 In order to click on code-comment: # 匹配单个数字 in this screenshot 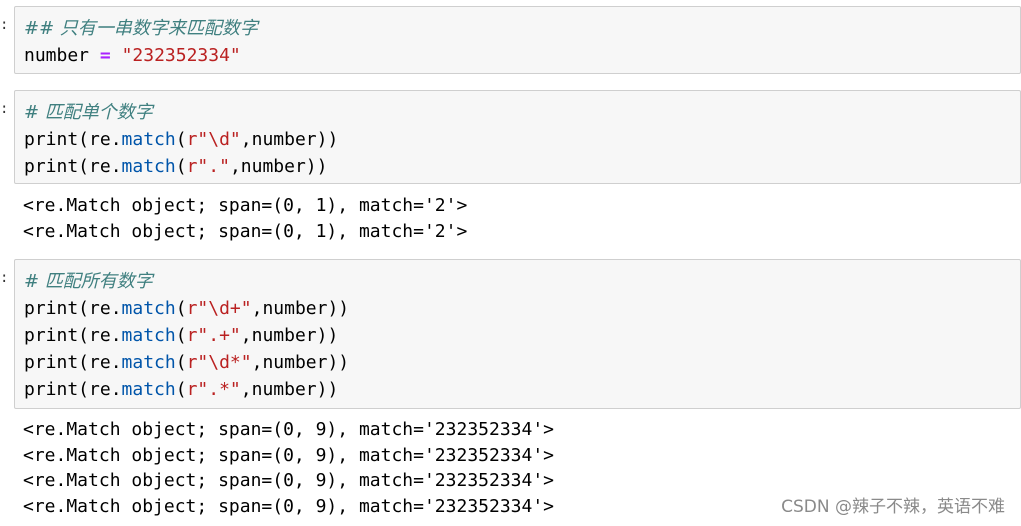, I will do `click(88, 112)`.